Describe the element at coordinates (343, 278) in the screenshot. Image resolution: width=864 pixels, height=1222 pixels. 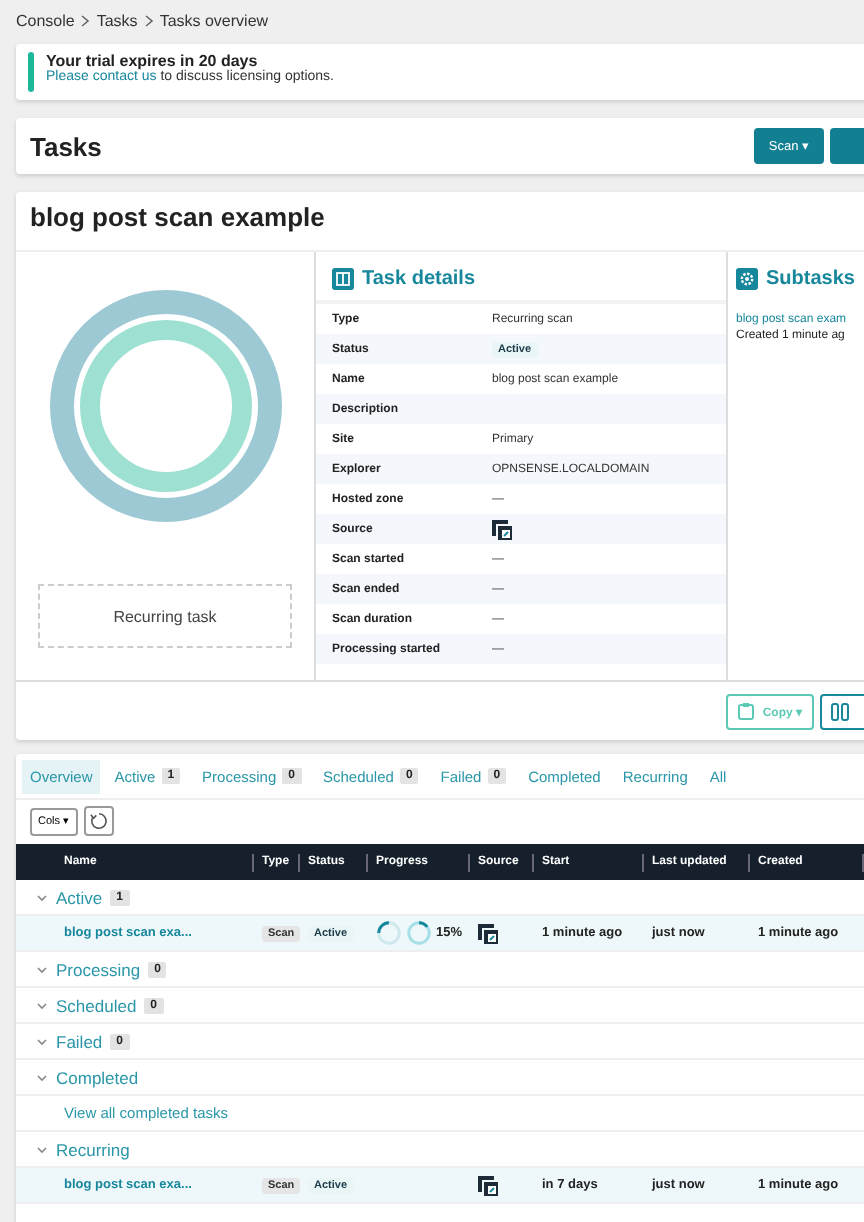
I see `info-icon` at that location.